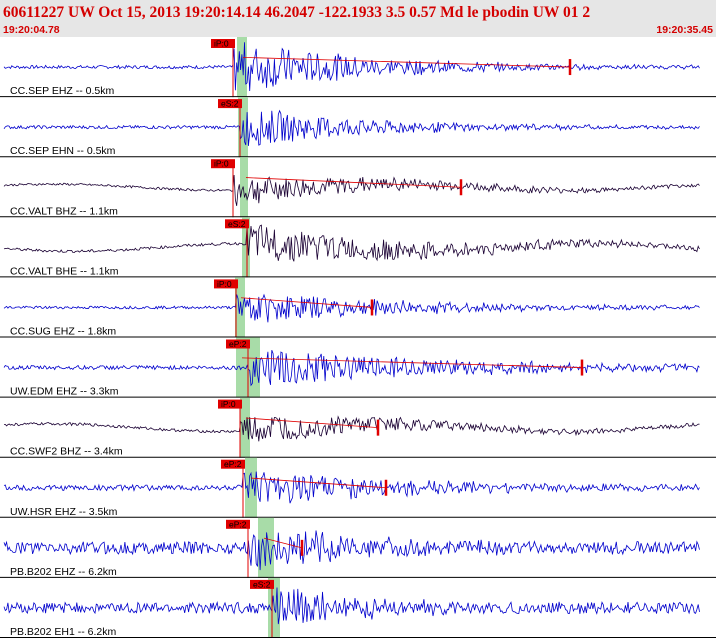 The height and width of the screenshot is (638, 716). What do you see at coordinates (63, 572) in the screenshot?
I see `channel-label: PB.B202 EHZ -- 6.2km` at bounding box center [63, 572].